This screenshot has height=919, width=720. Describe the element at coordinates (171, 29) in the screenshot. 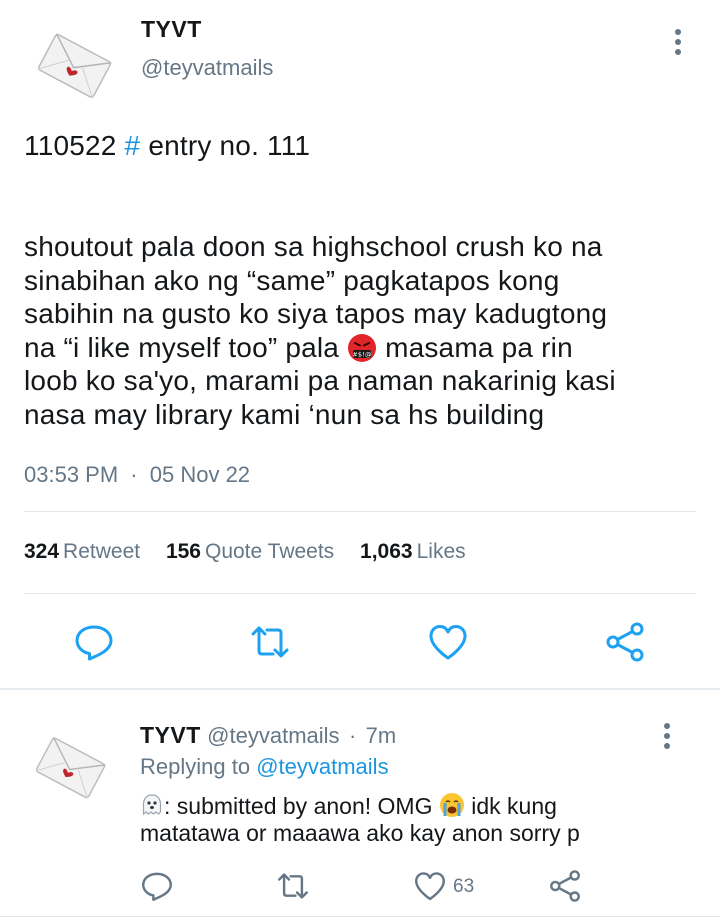

I see `author-name: TYVT` at that location.